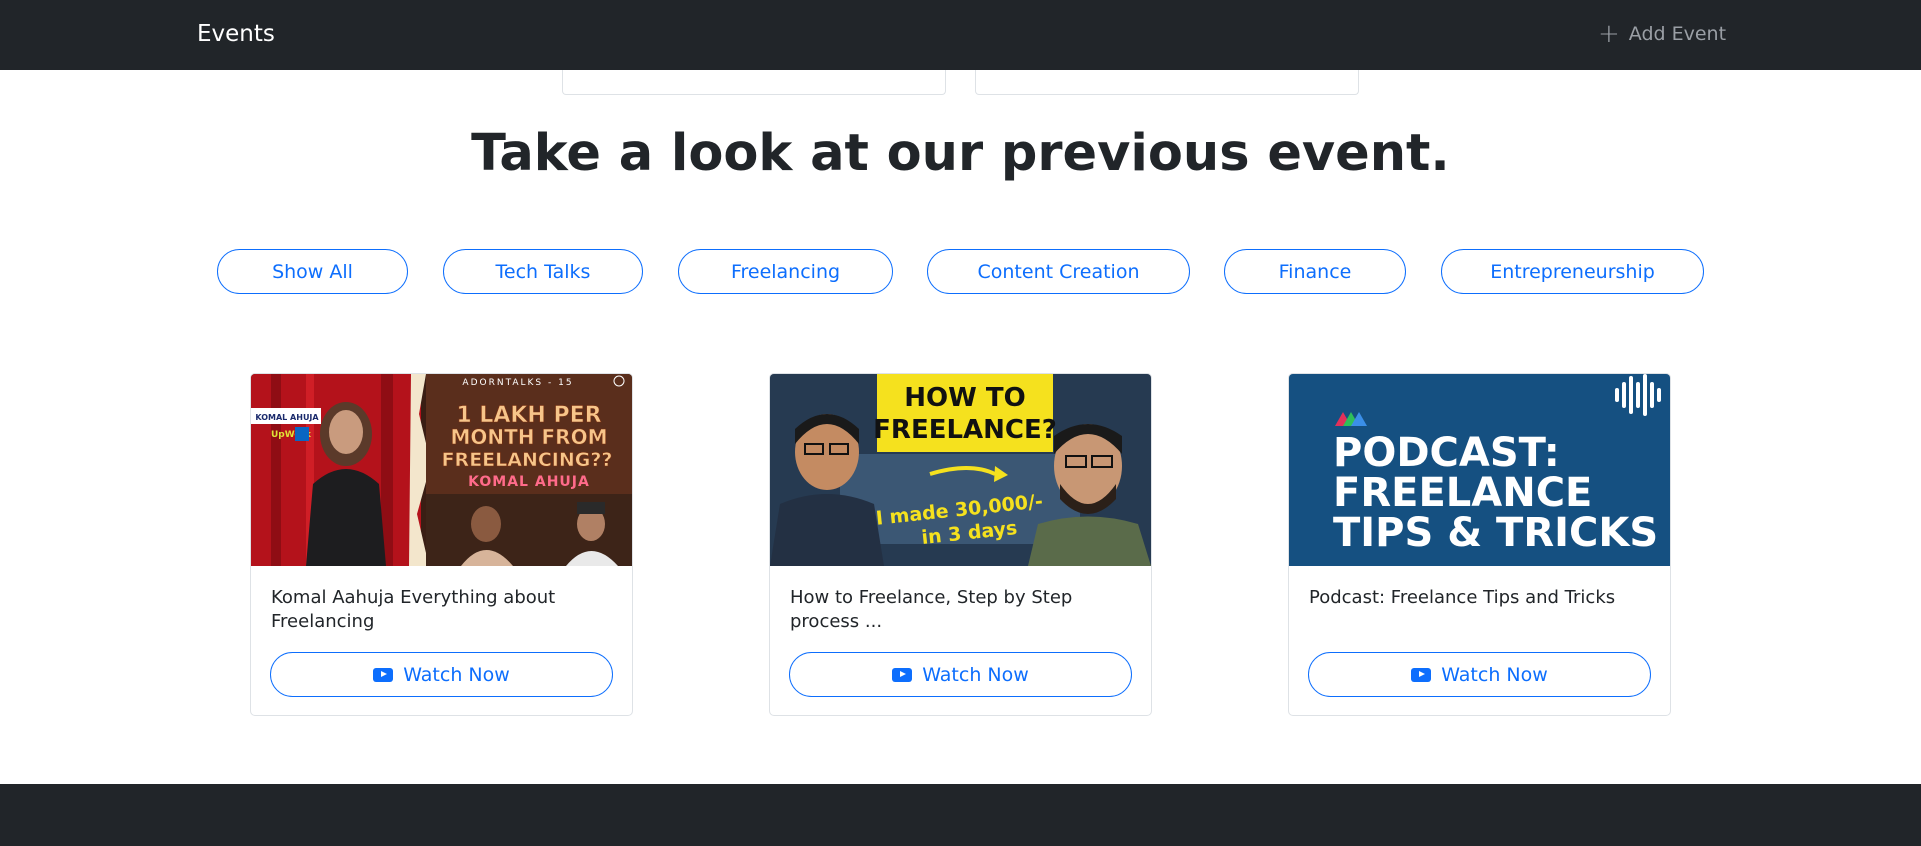 Image resolution: width=1921 pixels, height=846 pixels. I want to click on thumb-headline-3: FREELANCING??, so click(527, 460).